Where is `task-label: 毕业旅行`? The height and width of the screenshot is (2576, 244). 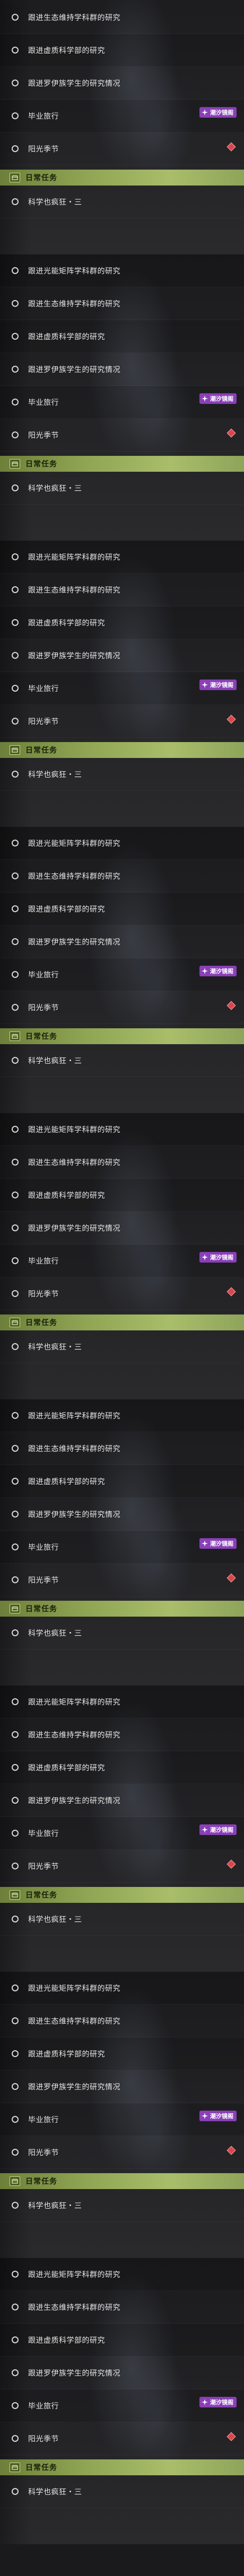 task-label: 毕业旅行 is located at coordinates (44, 2119).